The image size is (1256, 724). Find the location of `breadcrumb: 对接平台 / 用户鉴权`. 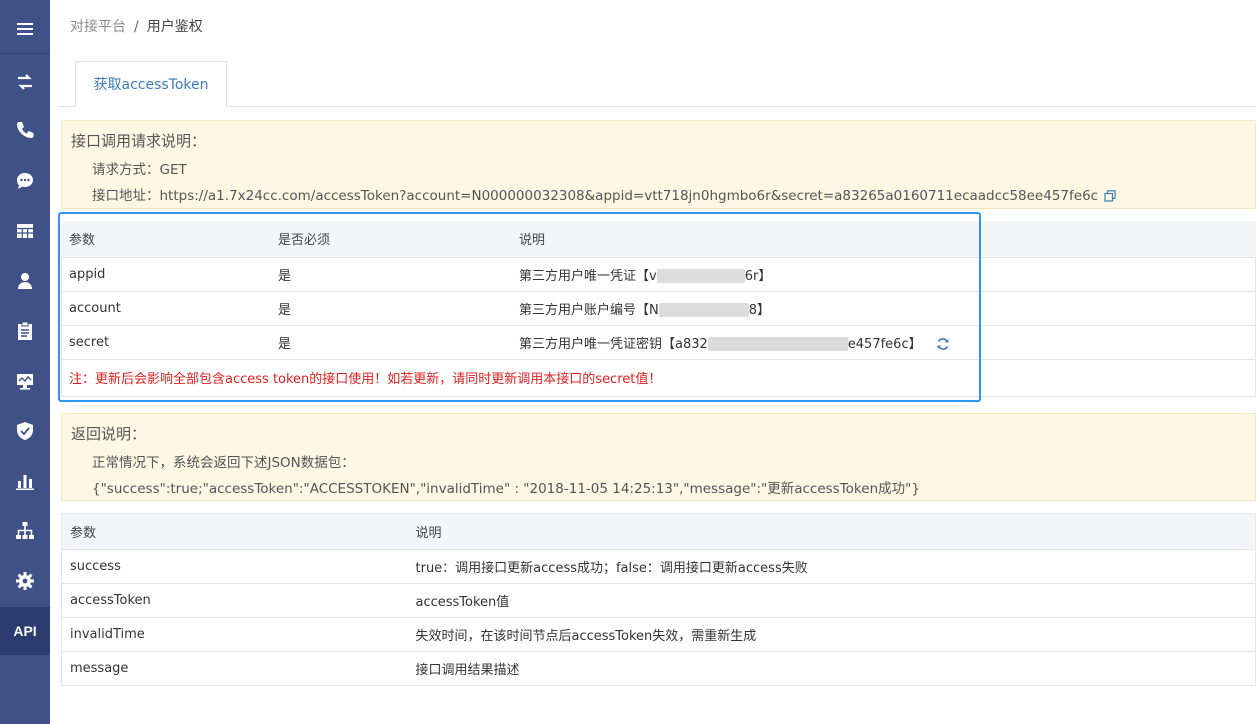

breadcrumb: 对接平台 / 用户鉴权 is located at coordinates (136, 26).